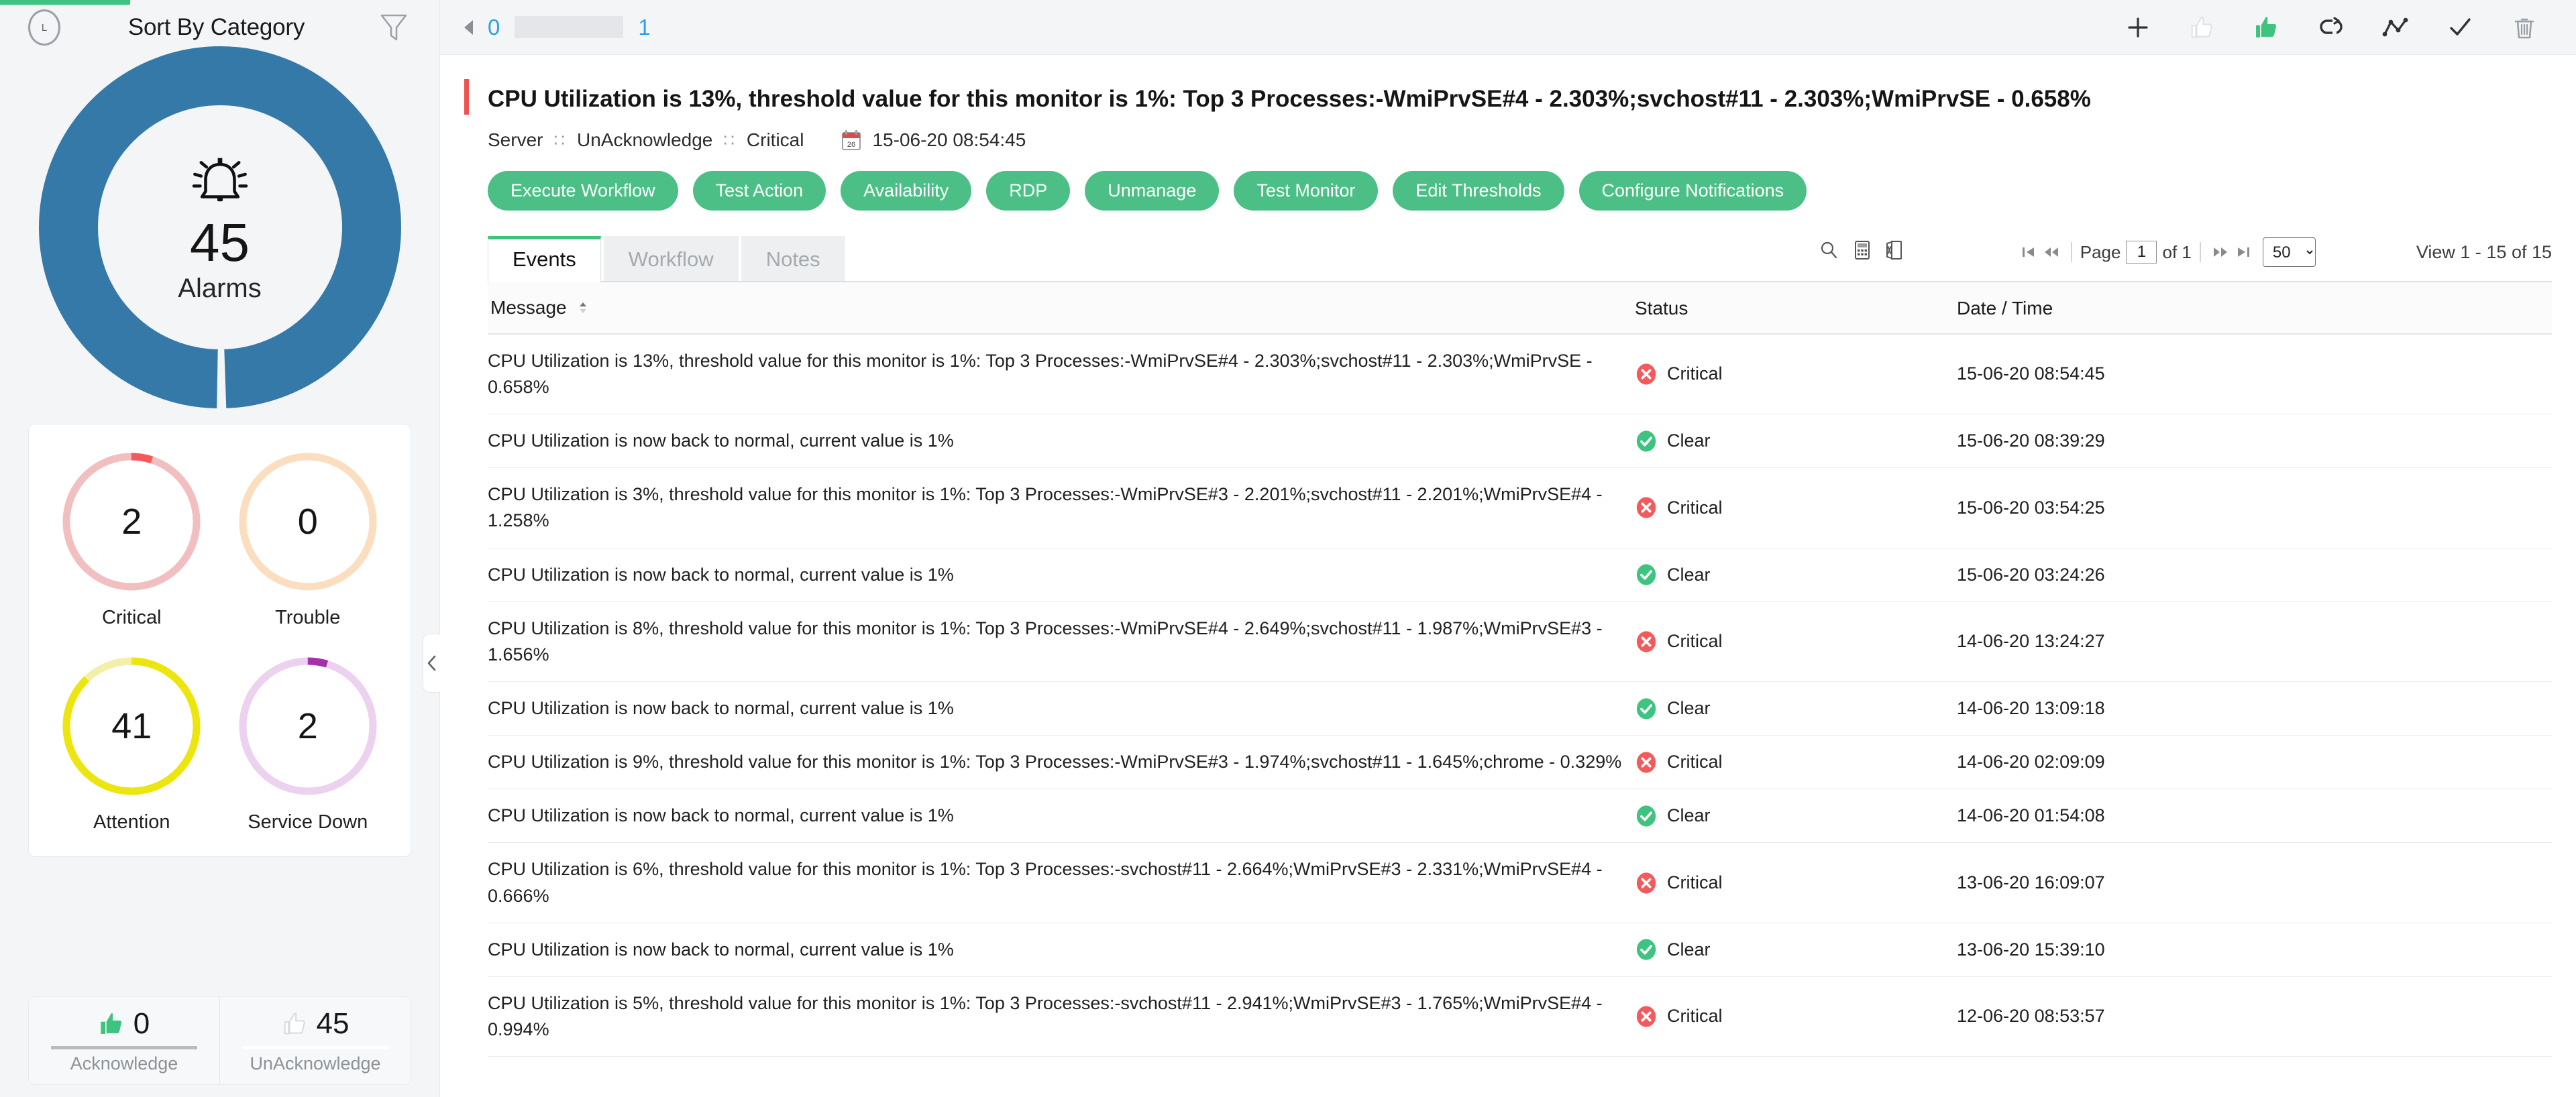 This screenshot has height=1097, width=2576. What do you see at coordinates (2254, 309) in the screenshot?
I see `column-header-datetime: Date / Time` at bounding box center [2254, 309].